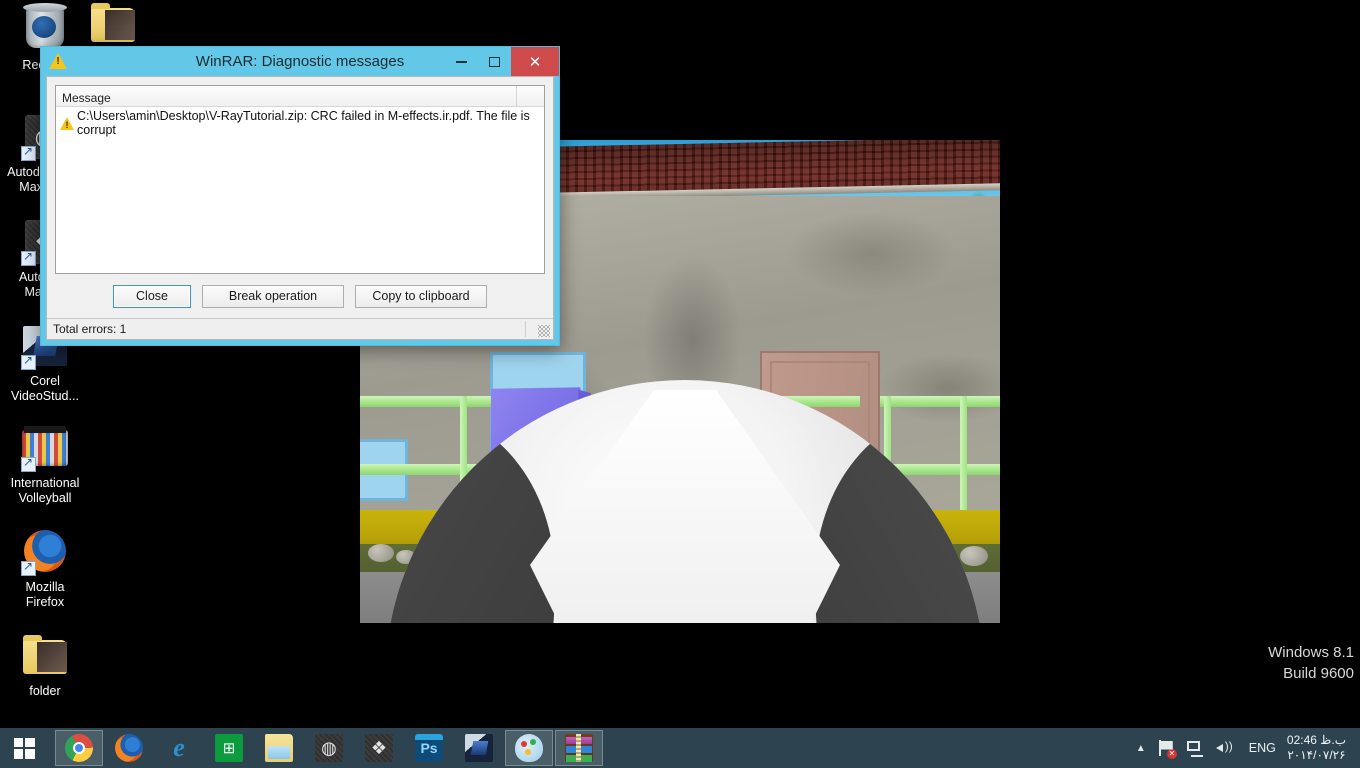 Image resolution: width=1360 pixels, height=768 pixels. Describe the element at coordinates (152, 296) in the screenshot. I see `close-button: Close` at that location.